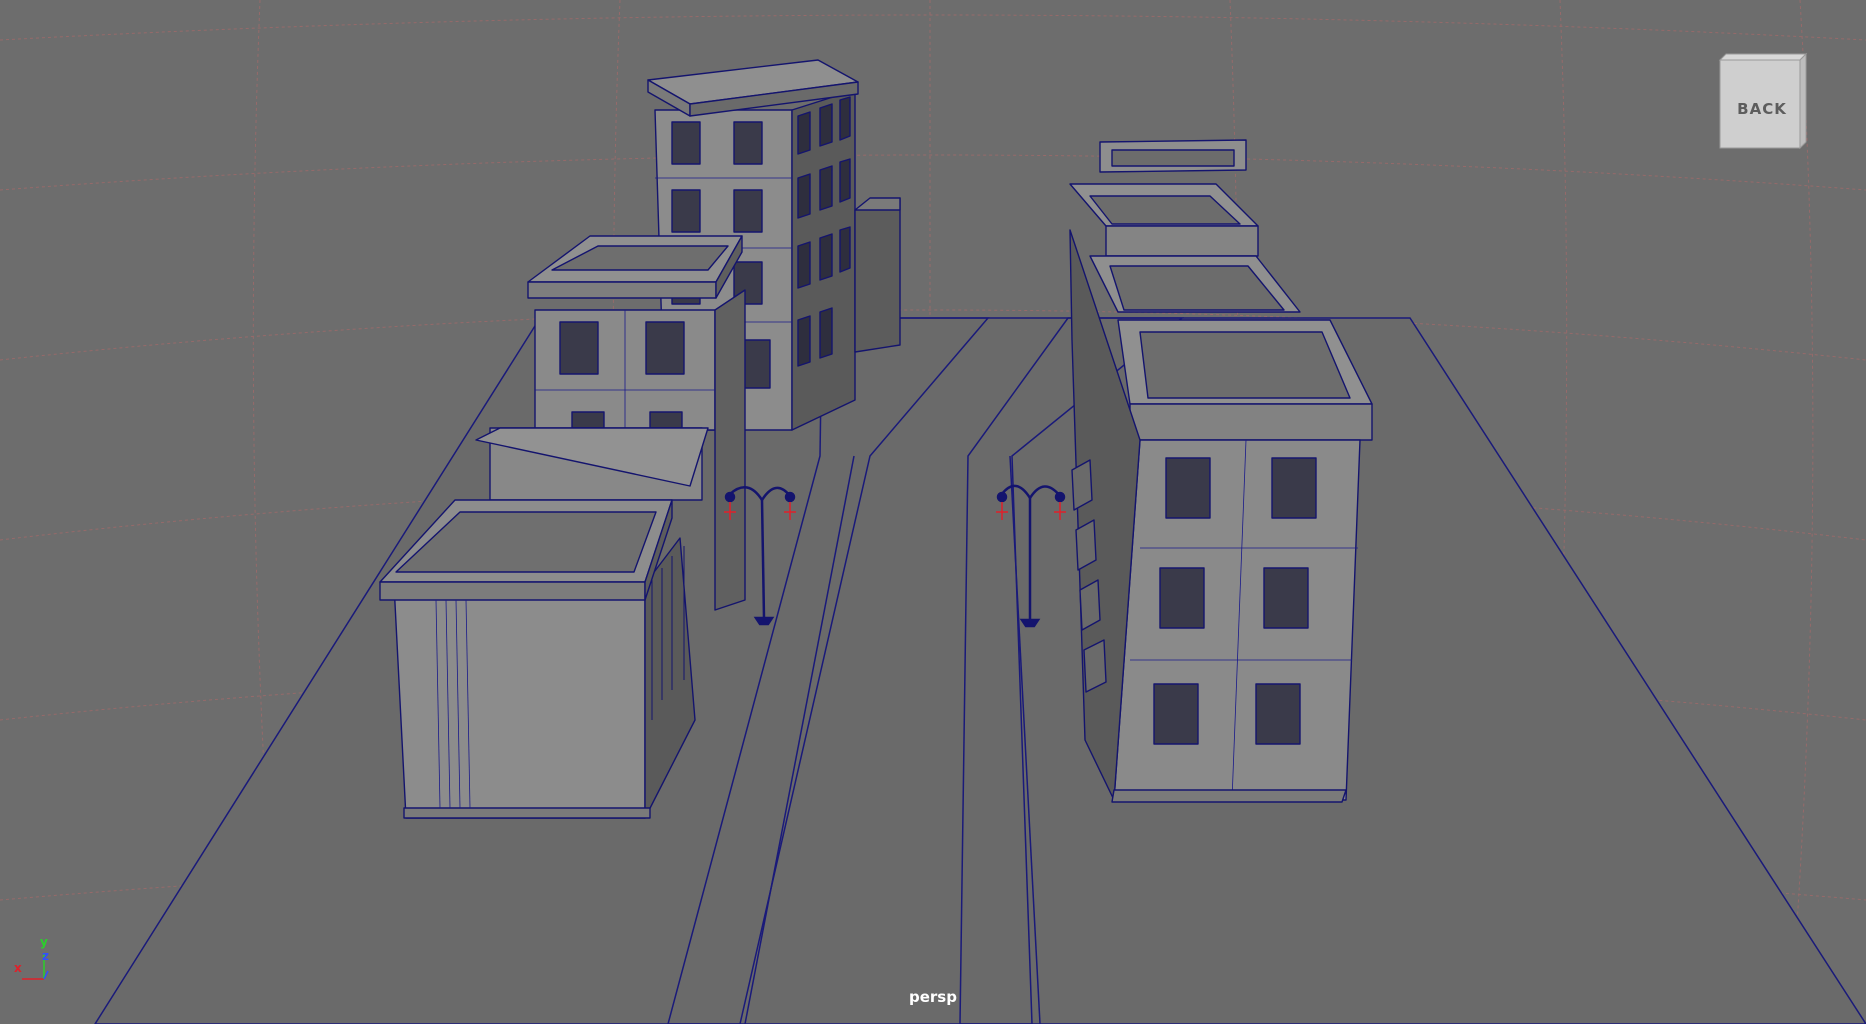  Describe the element at coordinates (1221, 471) in the screenshot. I see `building-row-right` at that location.